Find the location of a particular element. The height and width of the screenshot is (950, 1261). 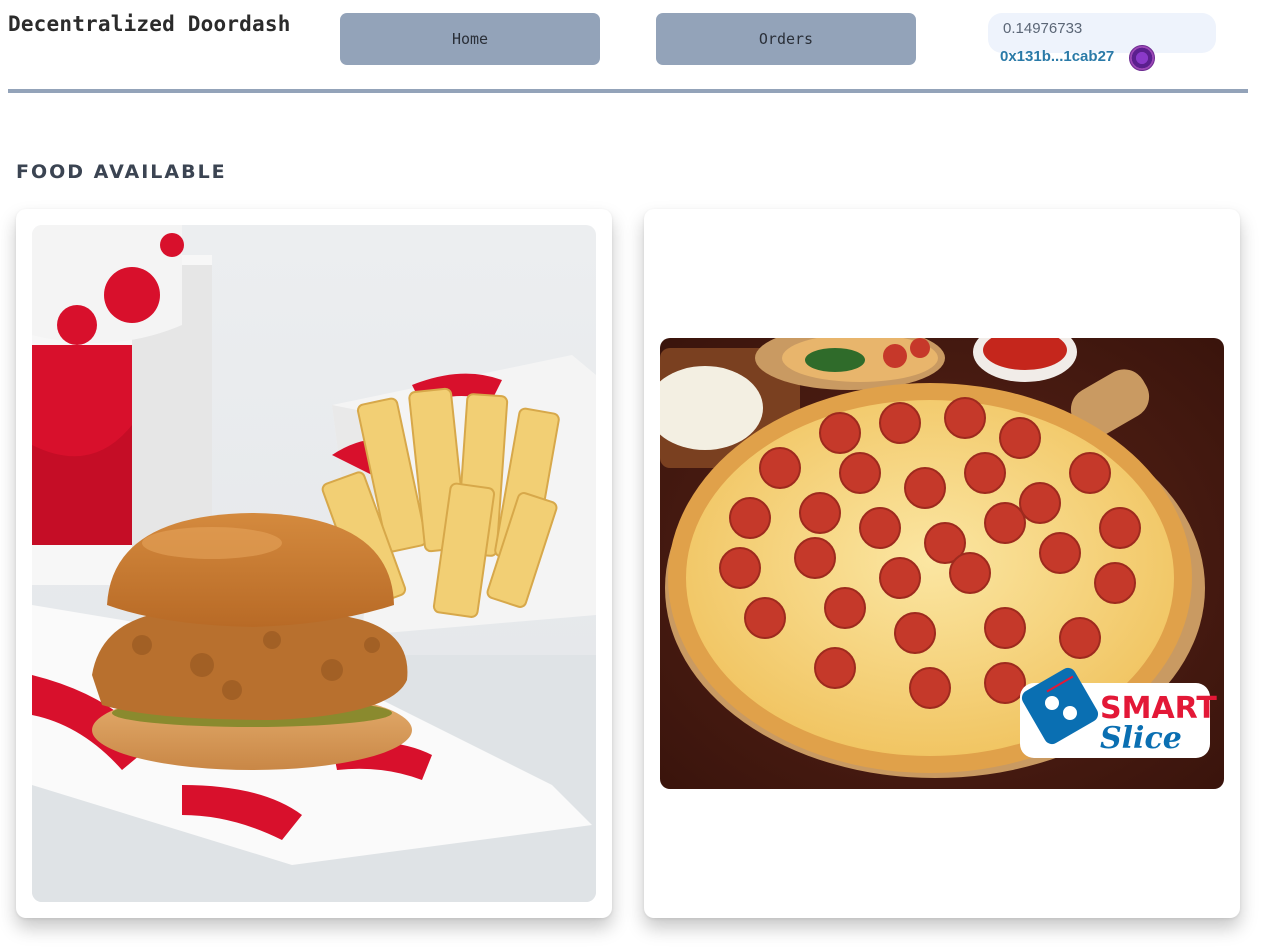

wallet-balance: 0.14976733 is located at coordinates (1043, 28).